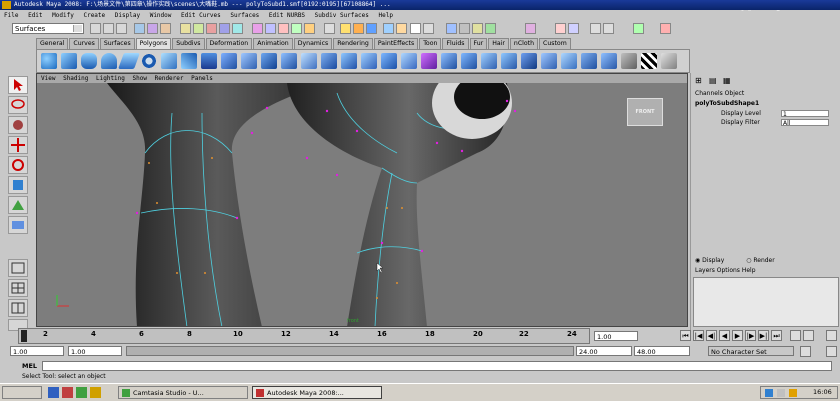 This screenshot has height=401, width=840. I want to click on play-backward-icon: ◀, so click(724, 335).